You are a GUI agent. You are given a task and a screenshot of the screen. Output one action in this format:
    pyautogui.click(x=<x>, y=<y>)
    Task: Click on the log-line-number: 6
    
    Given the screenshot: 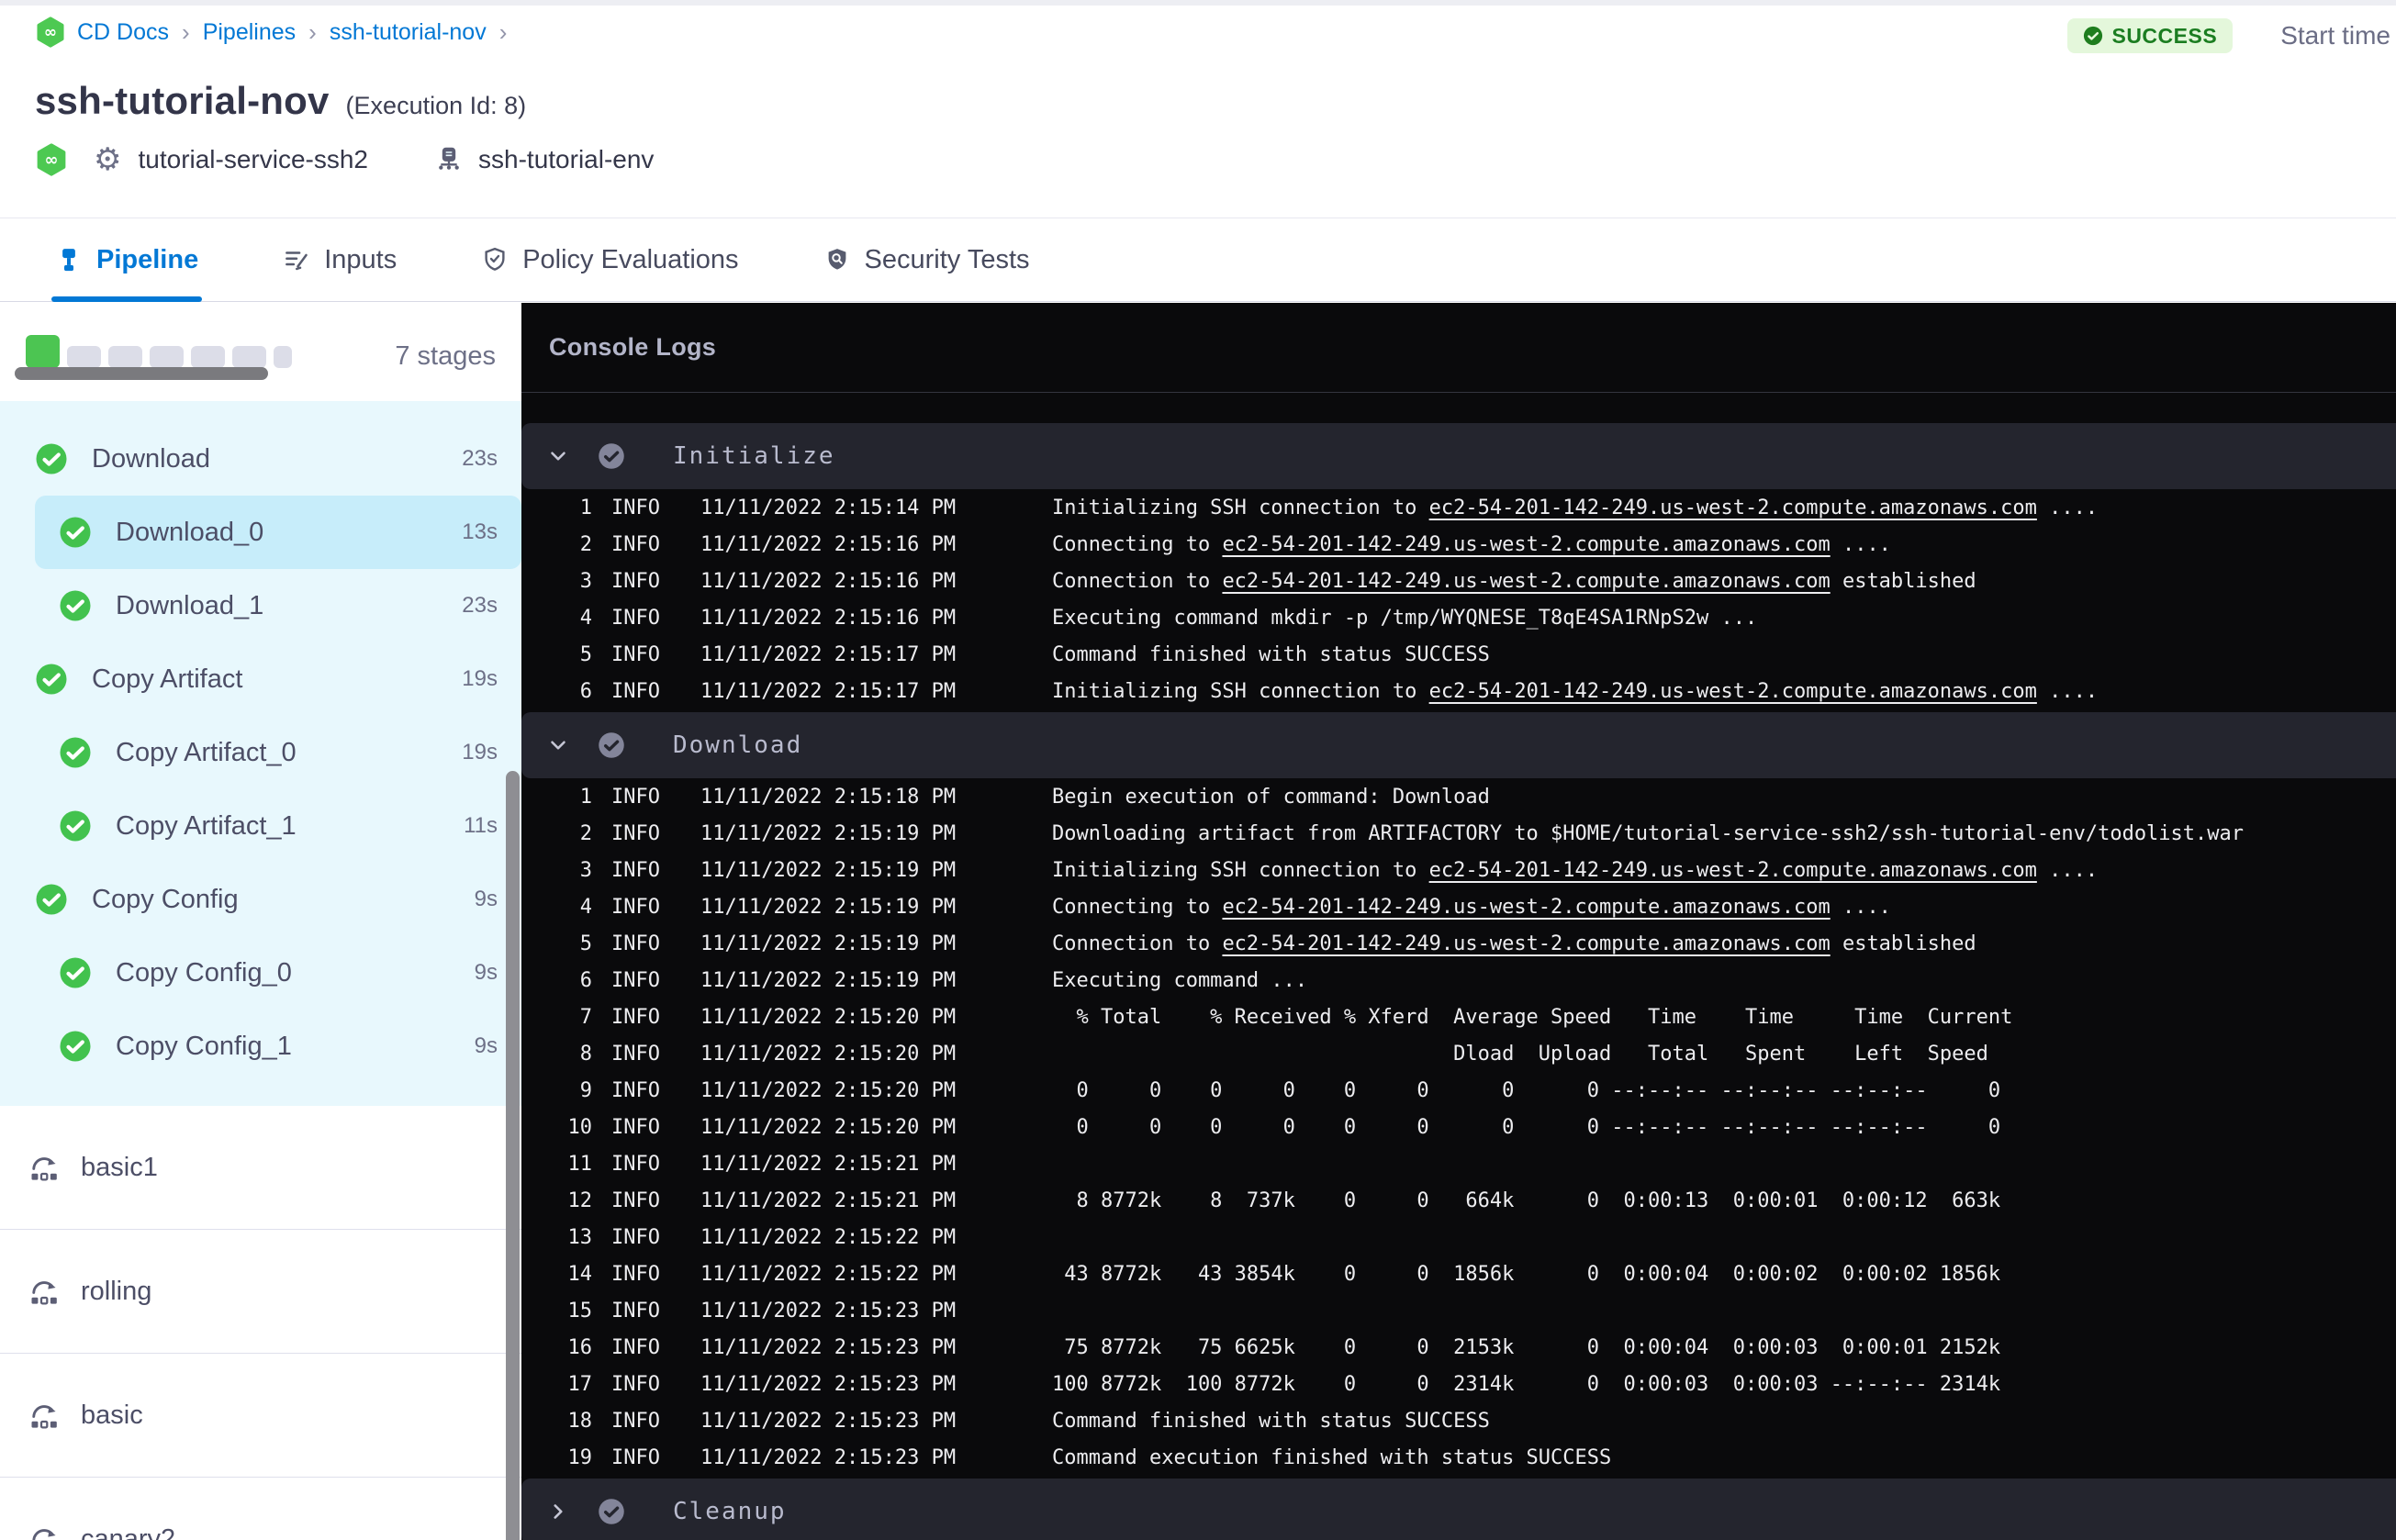 What is the action you would take?
    pyautogui.click(x=585, y=980)
    